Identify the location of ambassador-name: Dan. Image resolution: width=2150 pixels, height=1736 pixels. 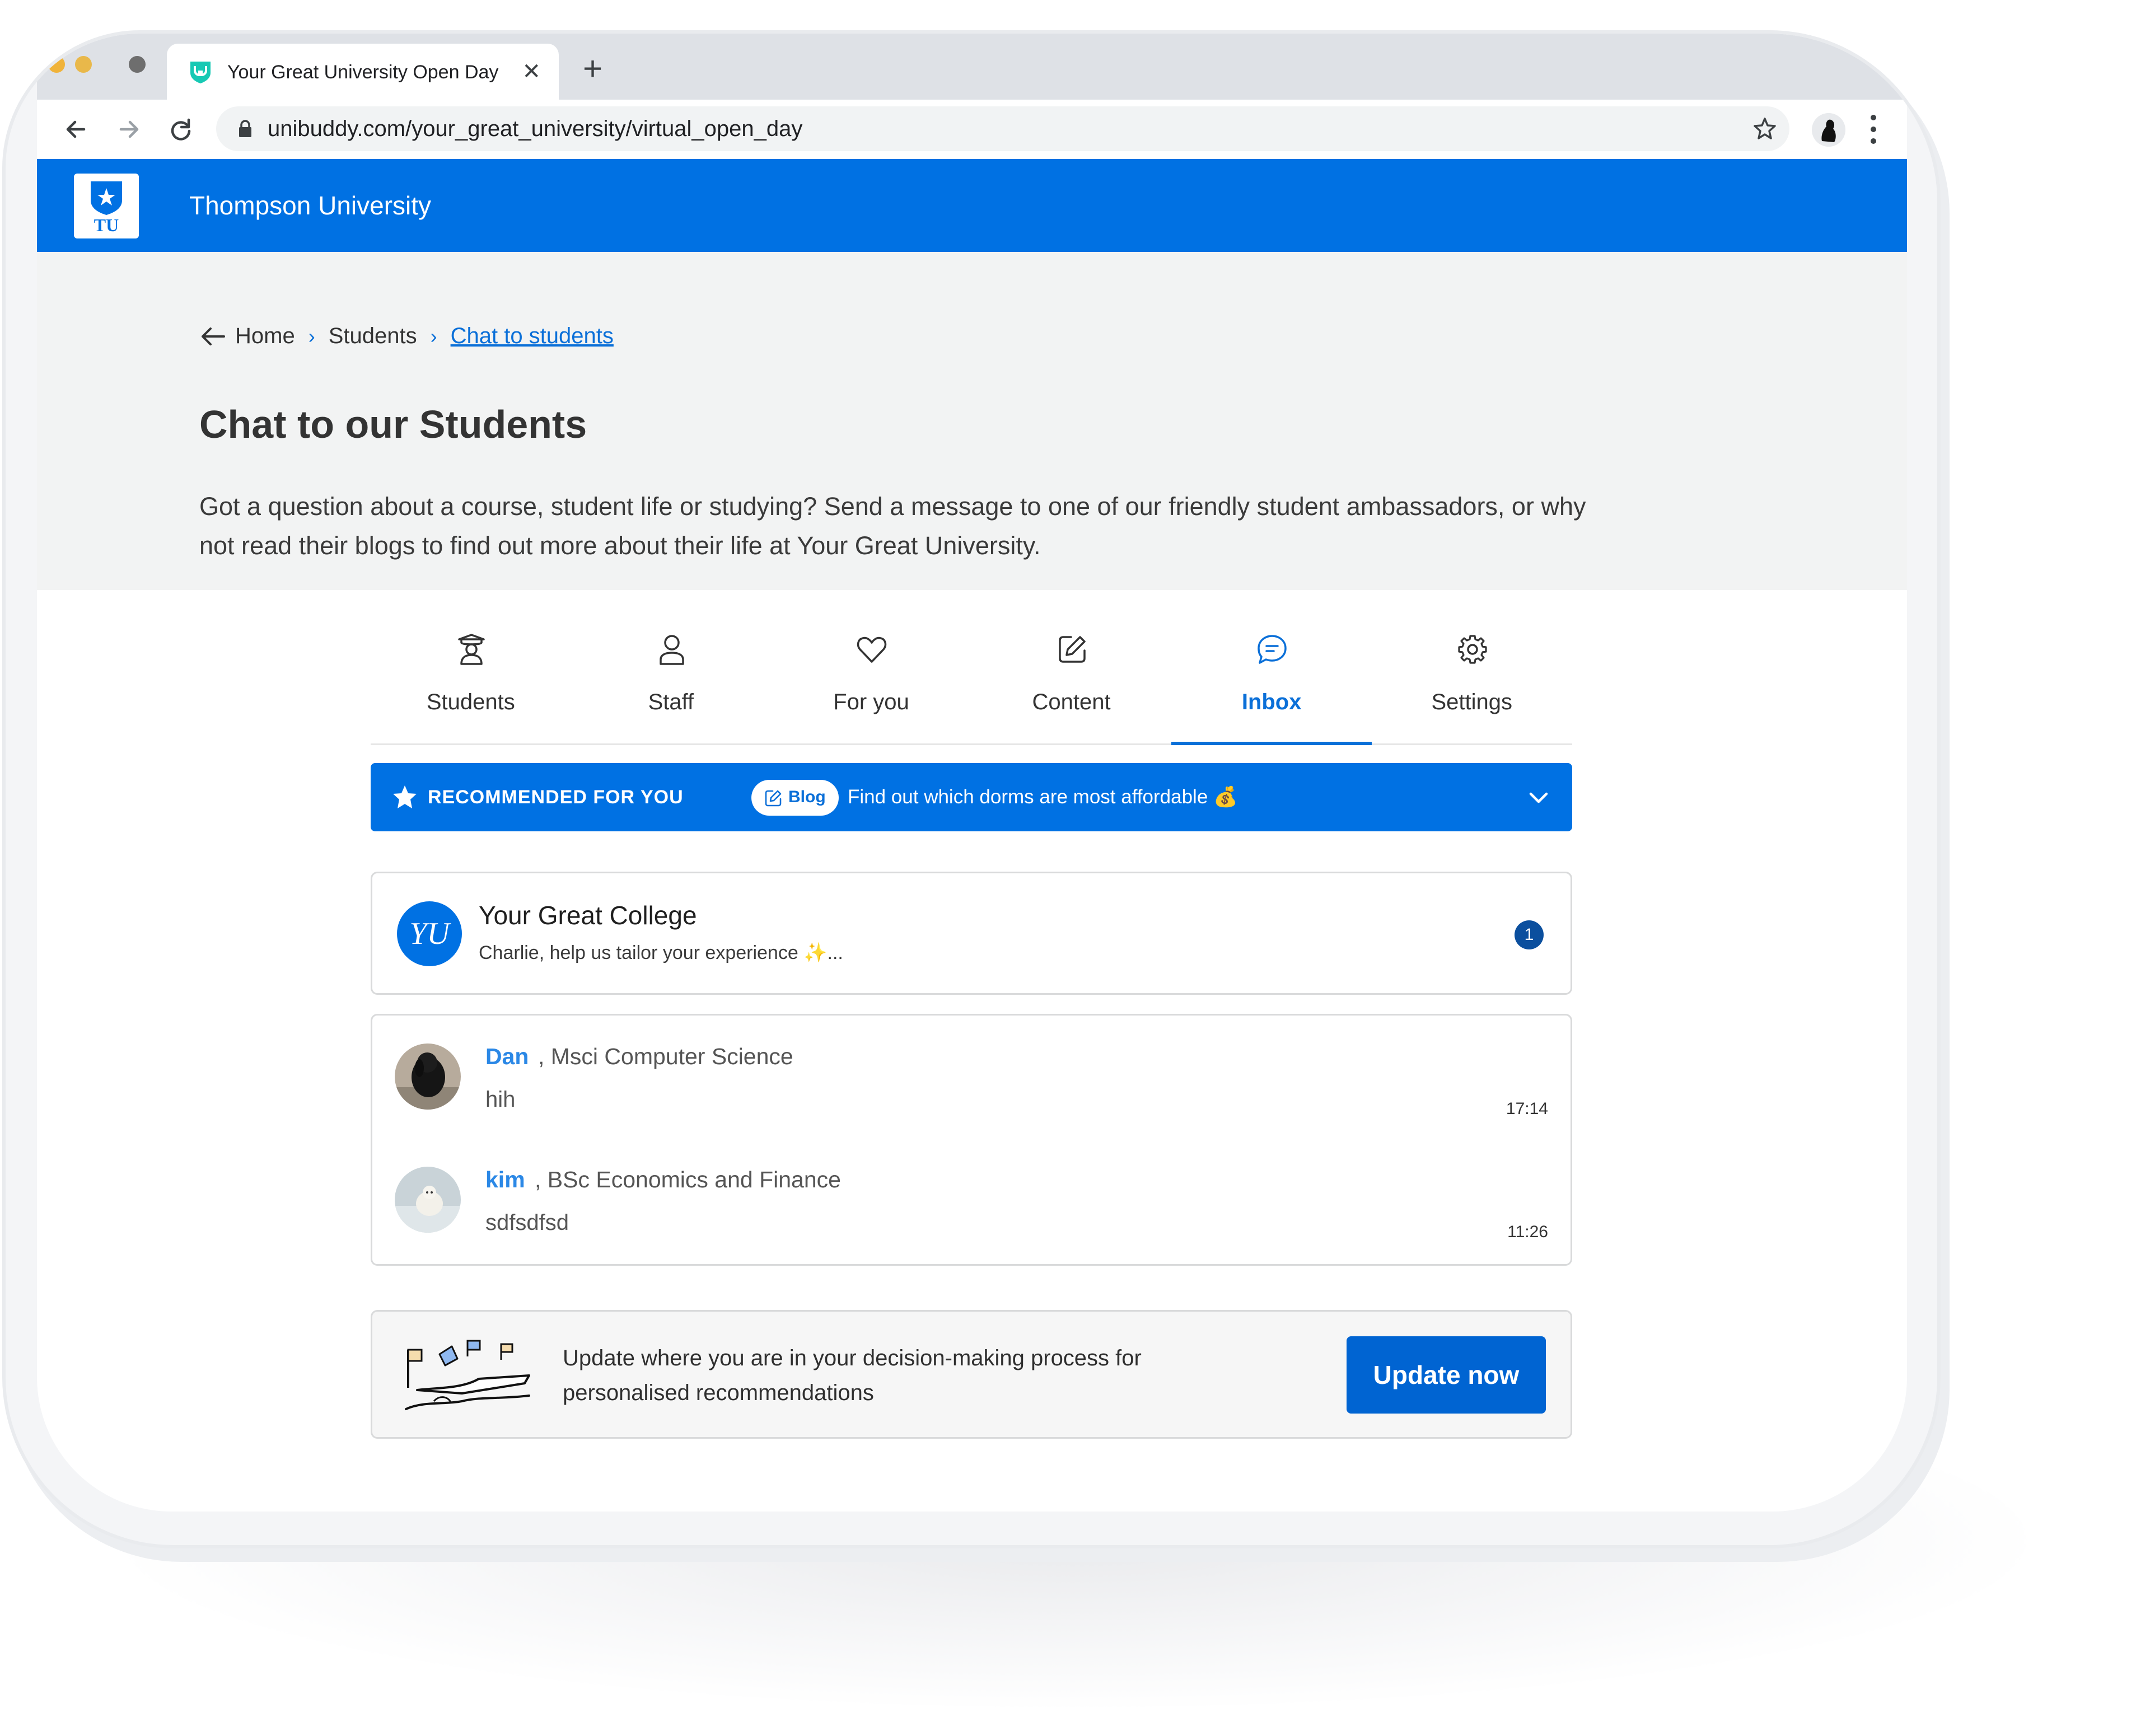
(507, 1057).